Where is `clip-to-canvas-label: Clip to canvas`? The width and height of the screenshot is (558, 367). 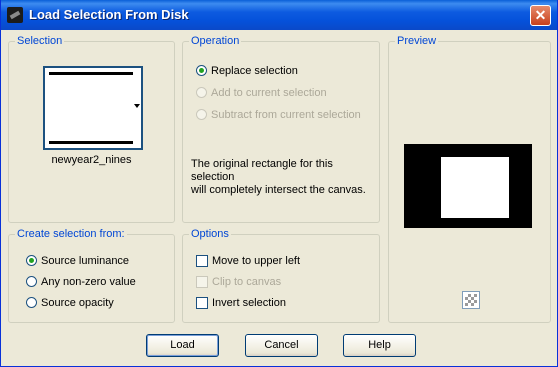 clip-to-canvas-label: Clip to canvas is located at coordinates (247, 282).